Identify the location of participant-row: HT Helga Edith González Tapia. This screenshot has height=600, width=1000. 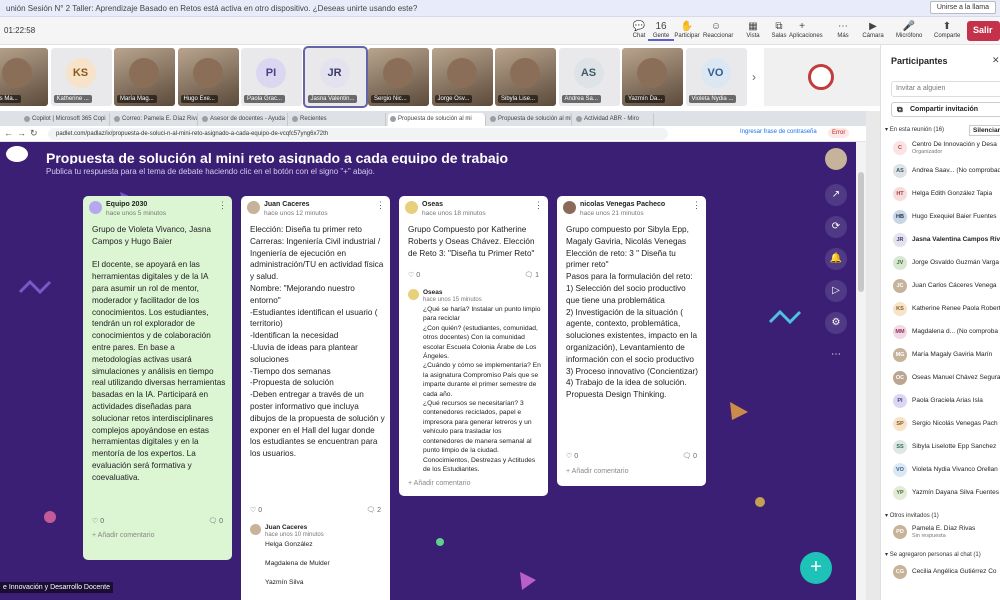
(940, 195).